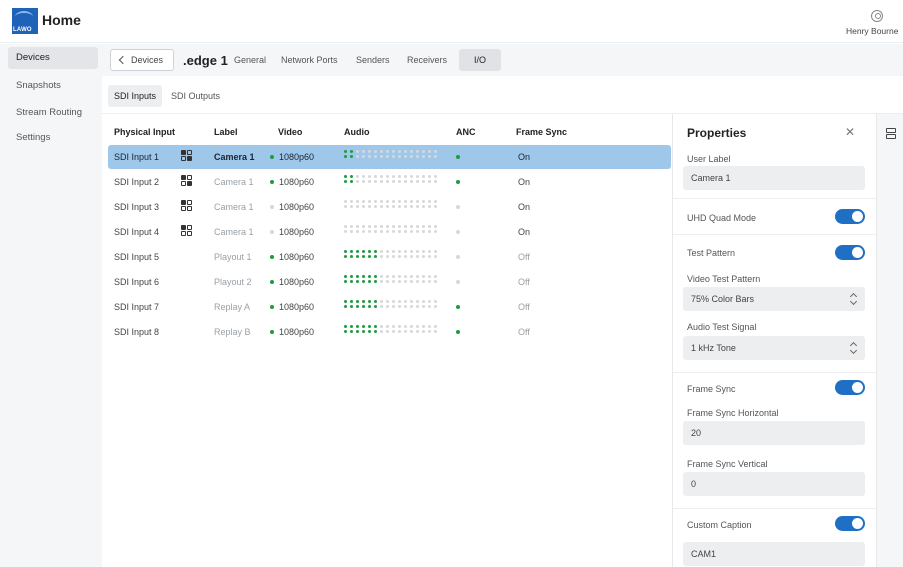  Describe the element at coordinates (389, 332) in the screenshot. I see `table-row: SDI Input 8 Replay B 1080p60 Off` at that location.